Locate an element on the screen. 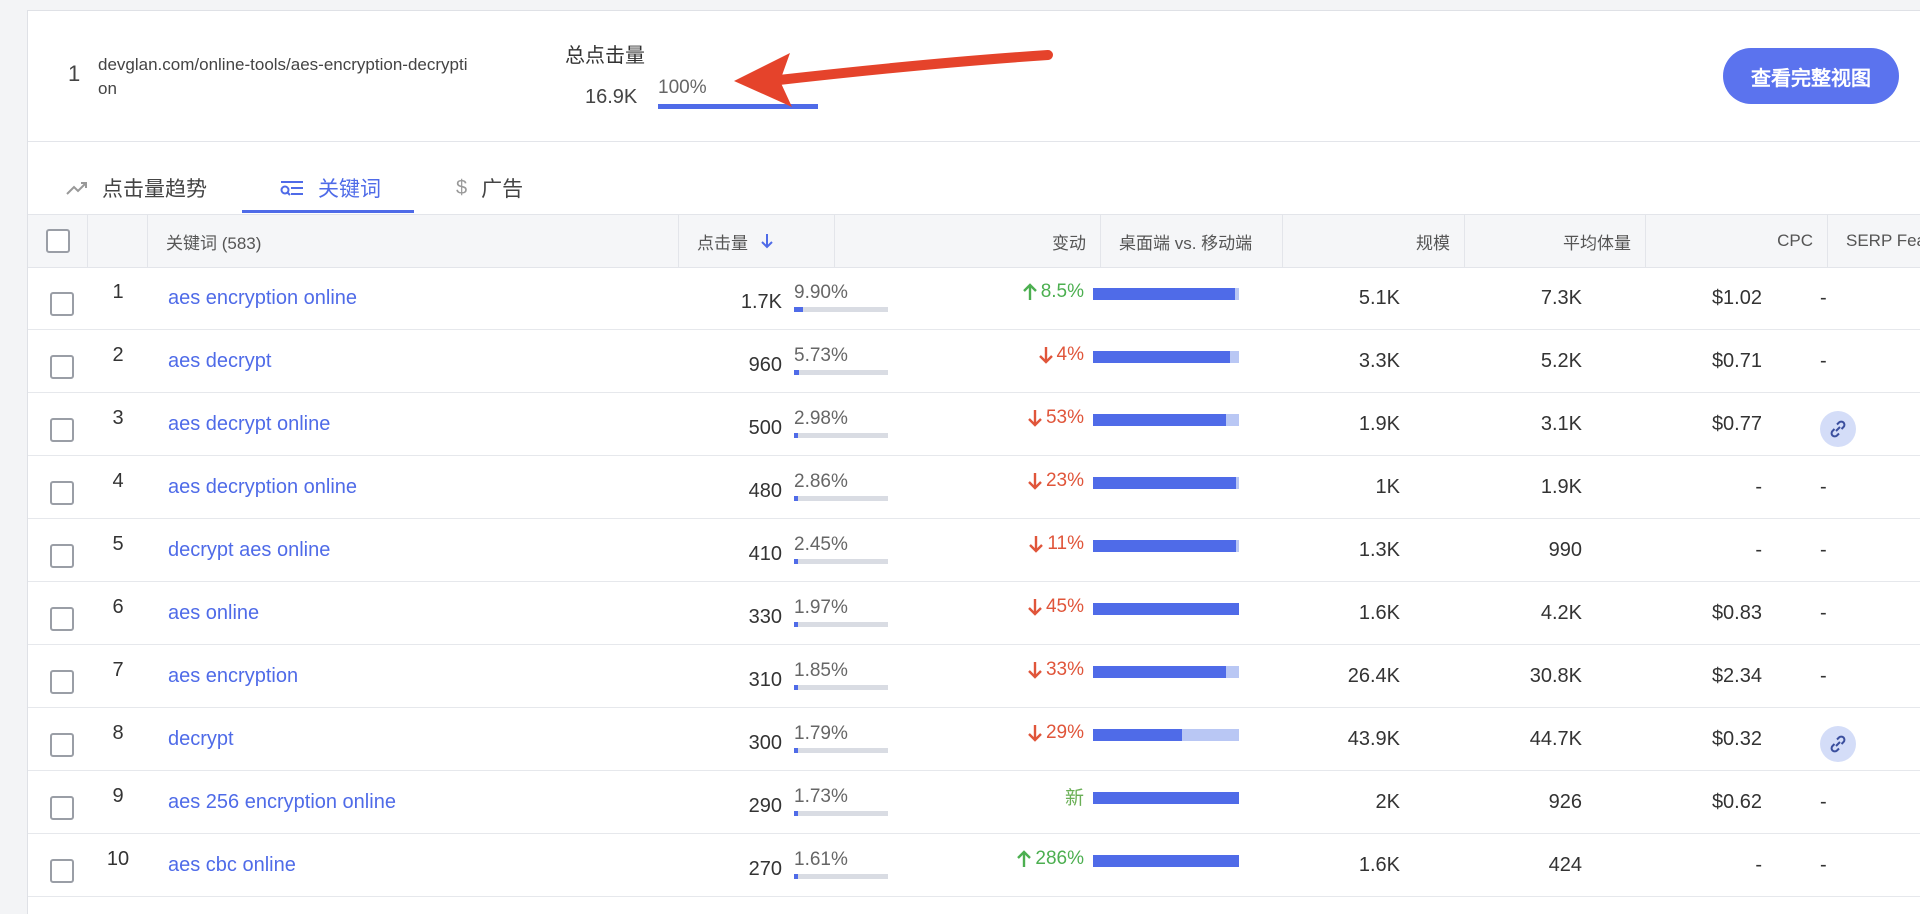  keyword-link: aes 256 encryption online is located at coordinates (282, 802).